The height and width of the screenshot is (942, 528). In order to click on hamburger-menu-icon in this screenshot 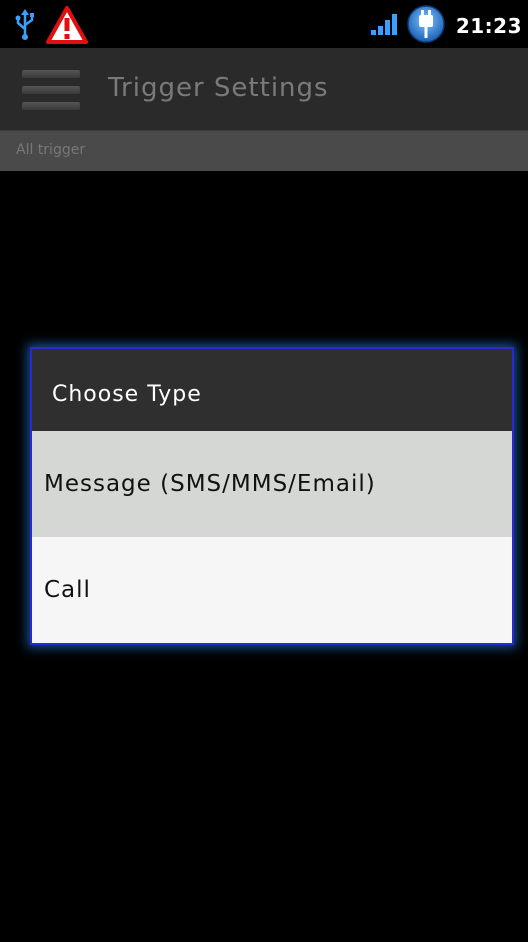, I will do `click(51, 90)`.